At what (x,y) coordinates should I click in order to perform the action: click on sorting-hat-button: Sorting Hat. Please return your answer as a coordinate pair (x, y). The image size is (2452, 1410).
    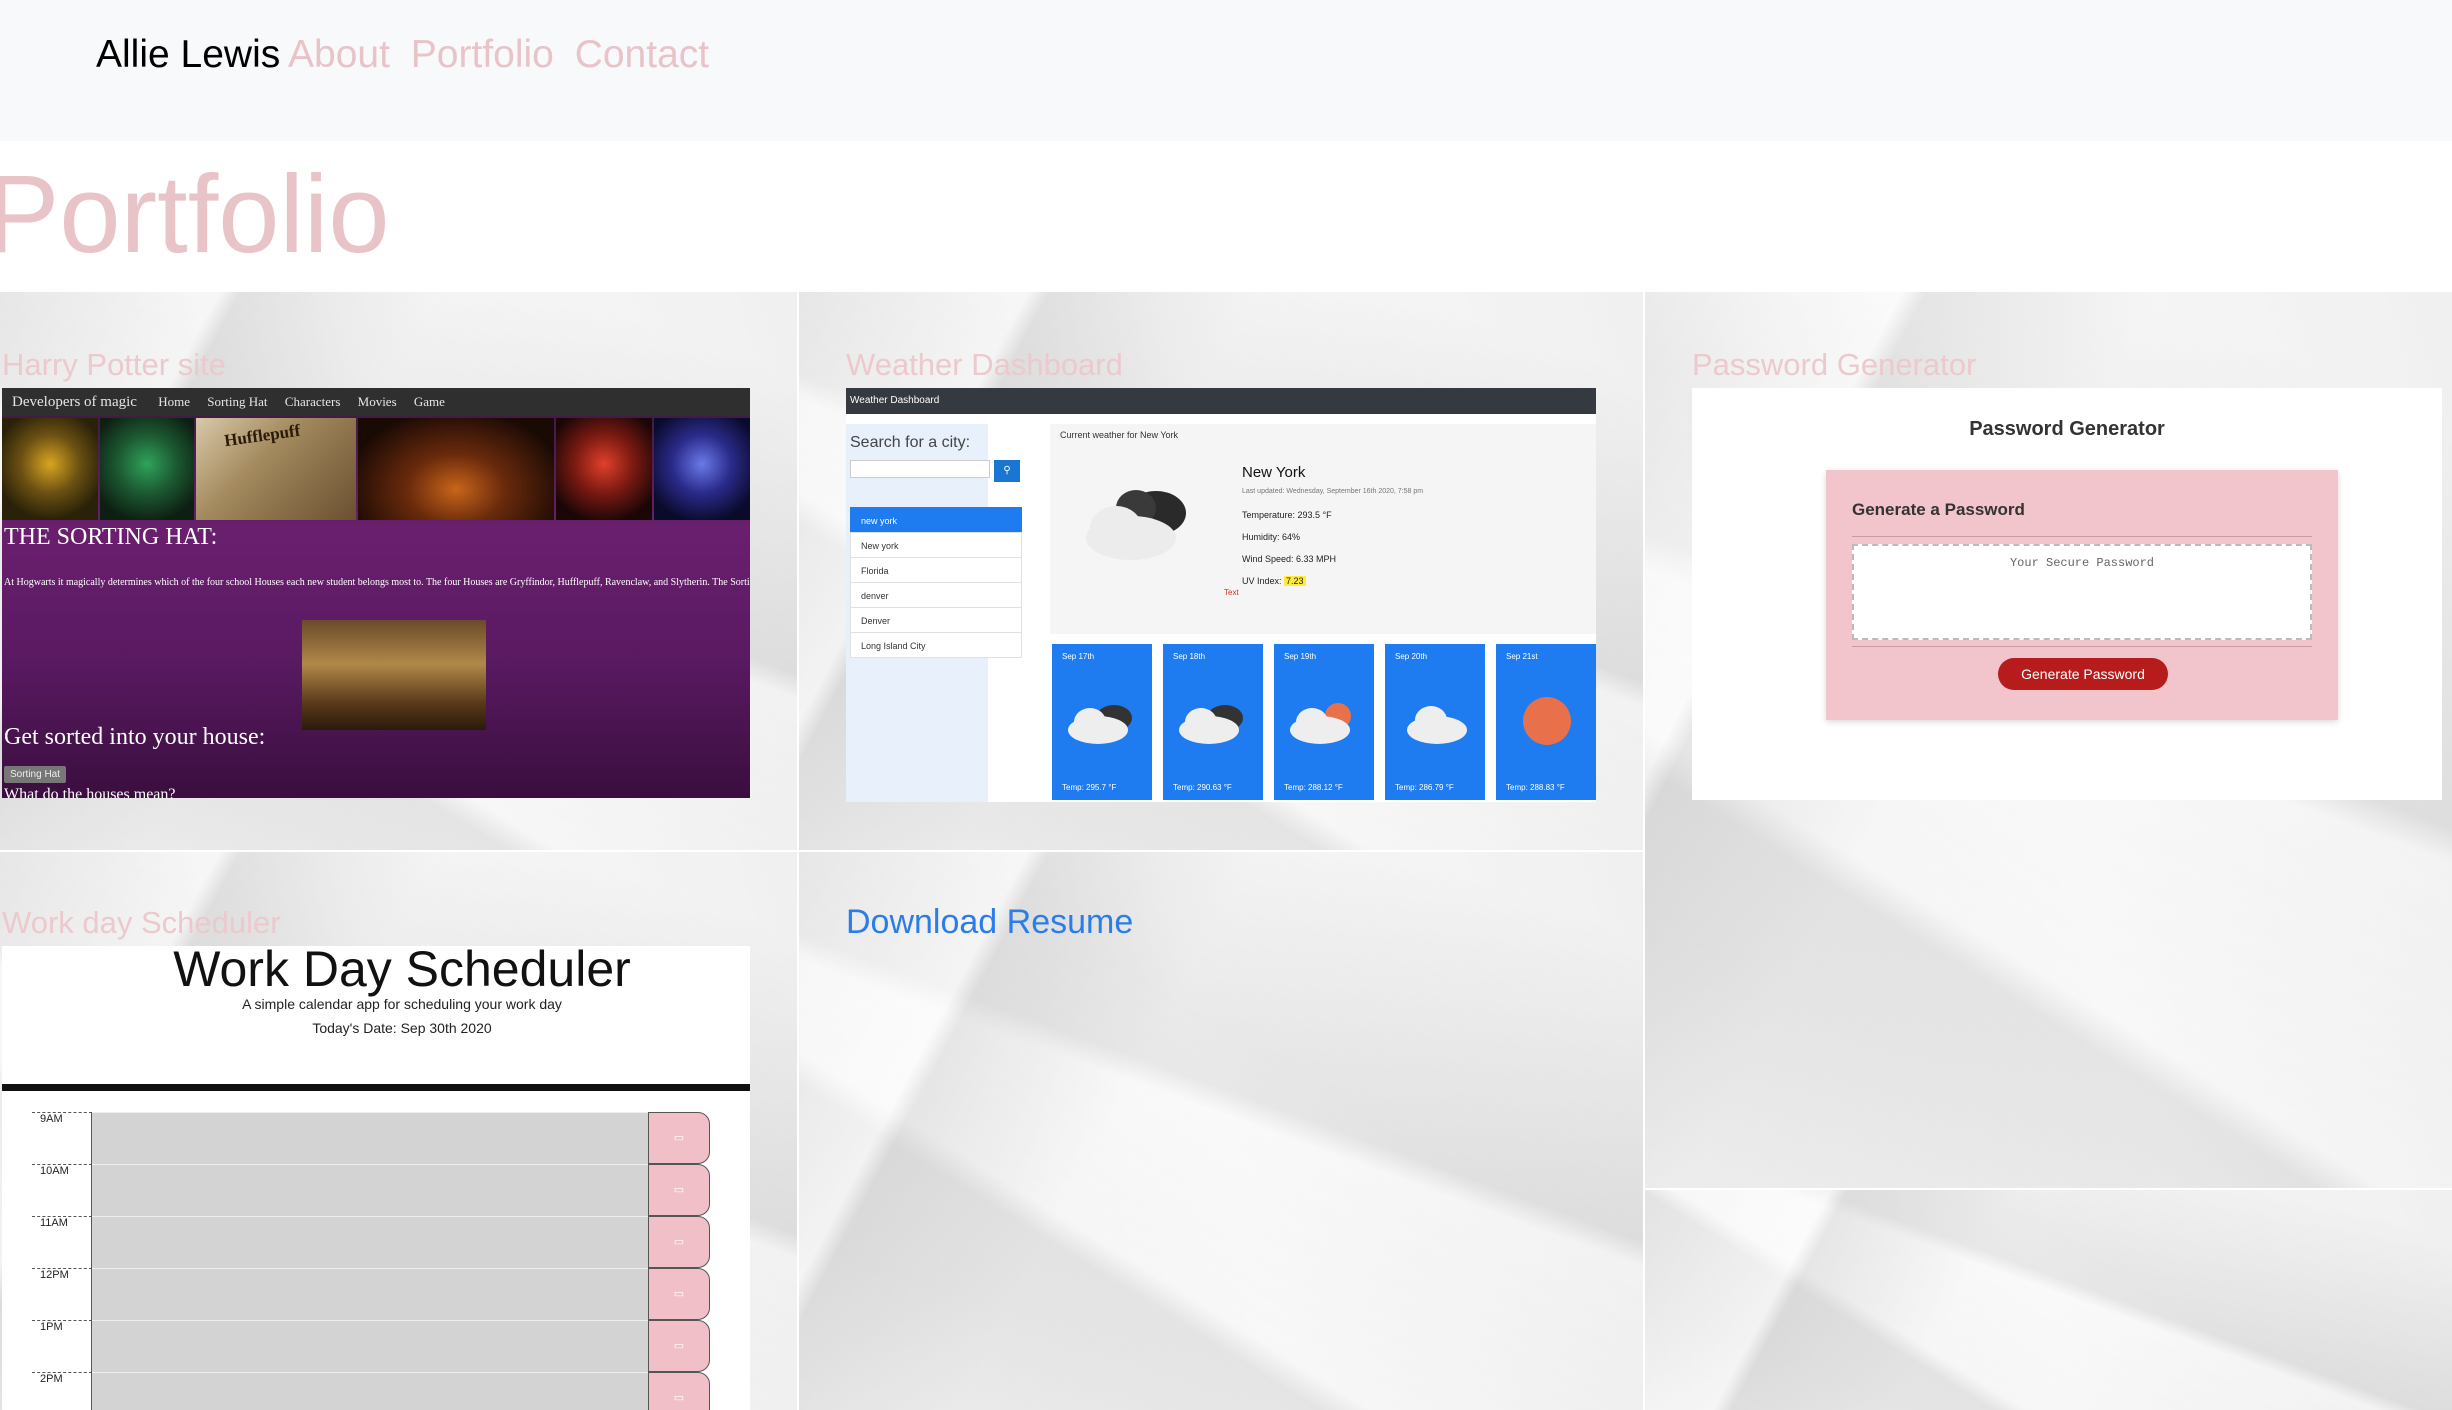
    Looking at the image, I should click on (35, 774).